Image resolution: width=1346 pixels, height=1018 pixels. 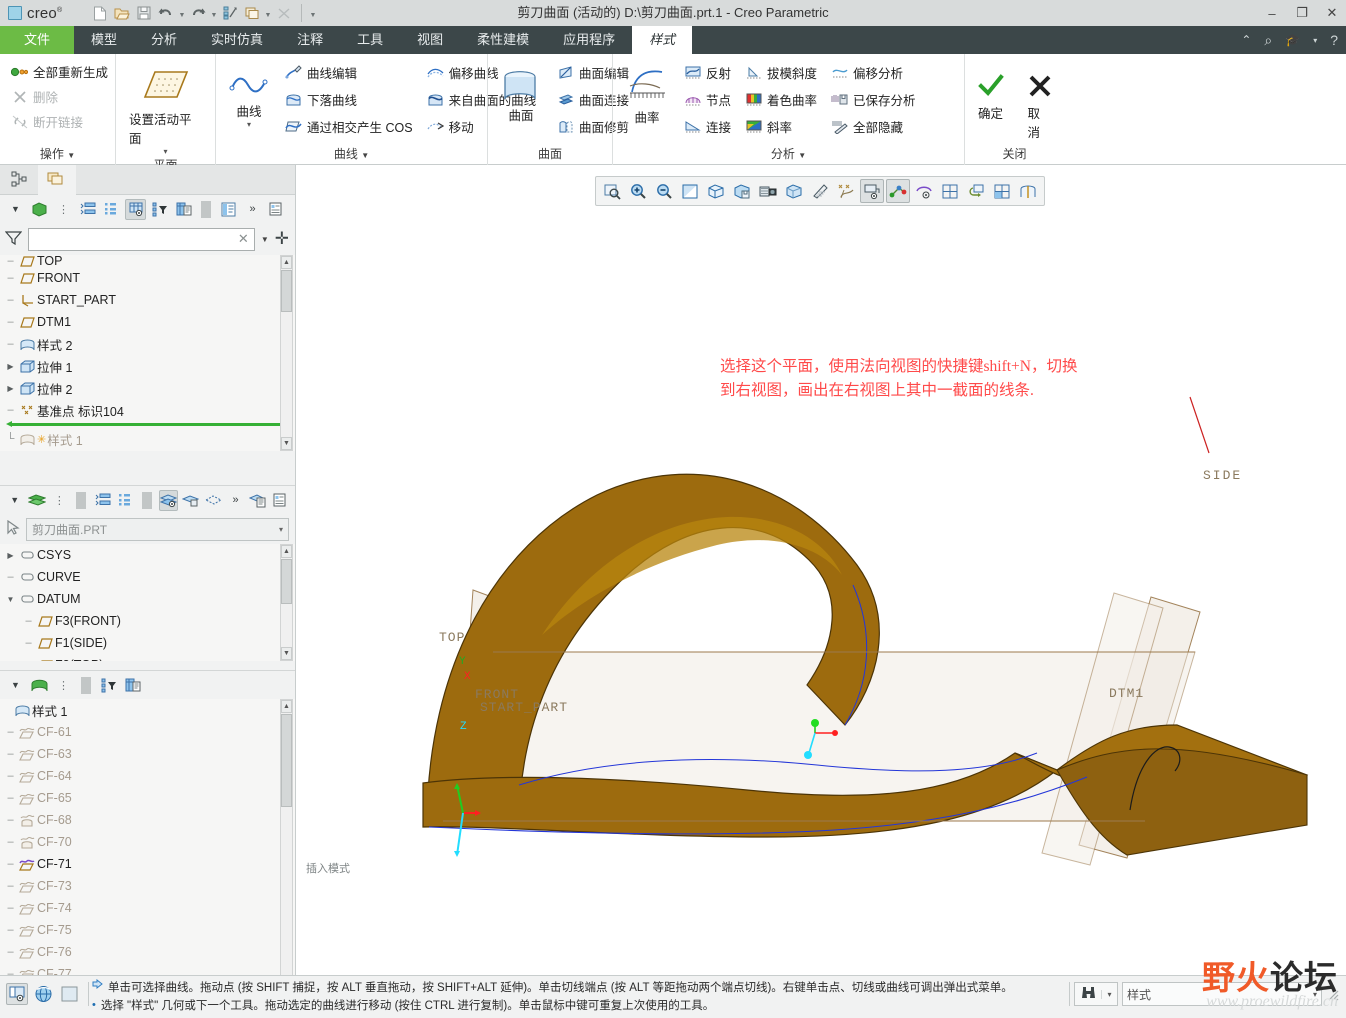 What do you see at coordinates (286, 353) in the screenshot?
I see `model-tree-scrollbar: ▲ ▼` at bounding box center [286, 353].